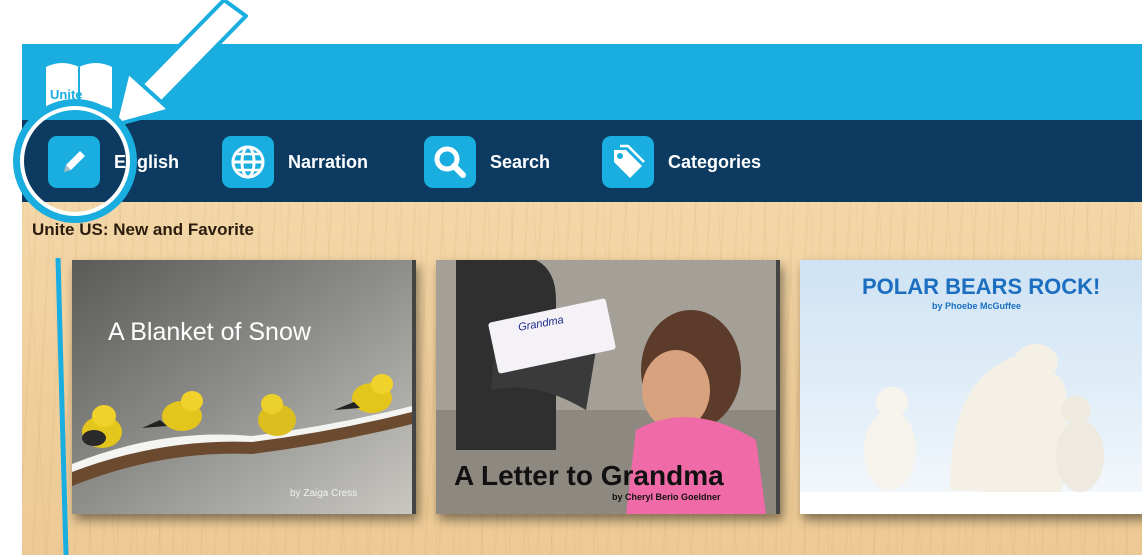 The width and height of the screenshot is (1142, 555). What do you see at coordinates (582, 82) in the screenshot?
I see `top-bar: Unite` at bounding box center [582, 82].